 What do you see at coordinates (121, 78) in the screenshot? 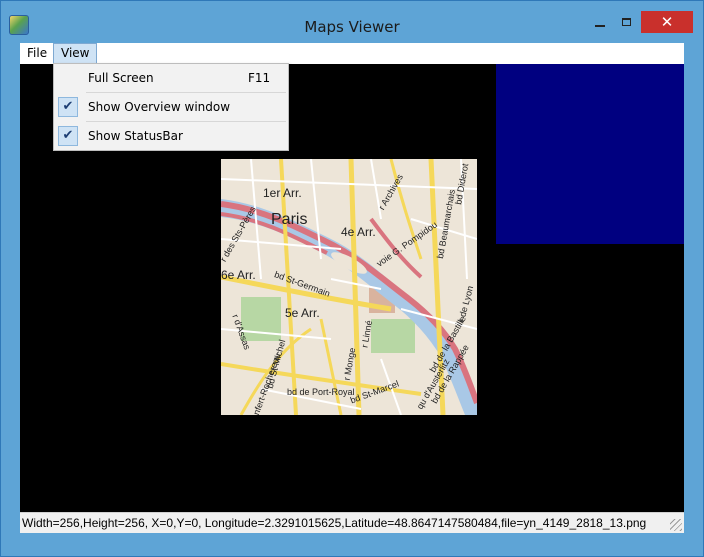
I see `menu-item-label: Full Screen` at bounding box center [121, 78].